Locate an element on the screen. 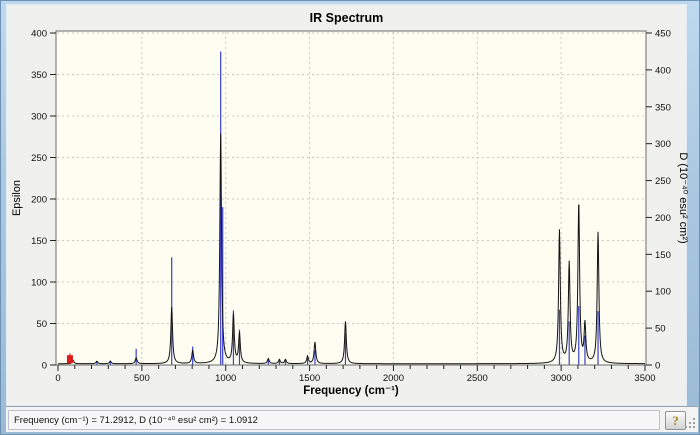 This screenshot has height=435, width=700. svg-text: 500 is located at coordinates (142, 378).